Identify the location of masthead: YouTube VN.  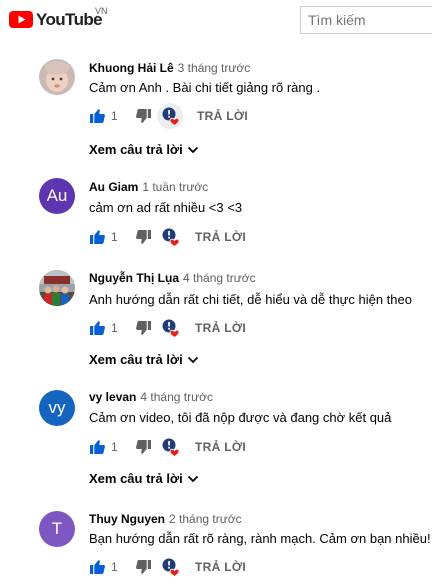
(216, 20).